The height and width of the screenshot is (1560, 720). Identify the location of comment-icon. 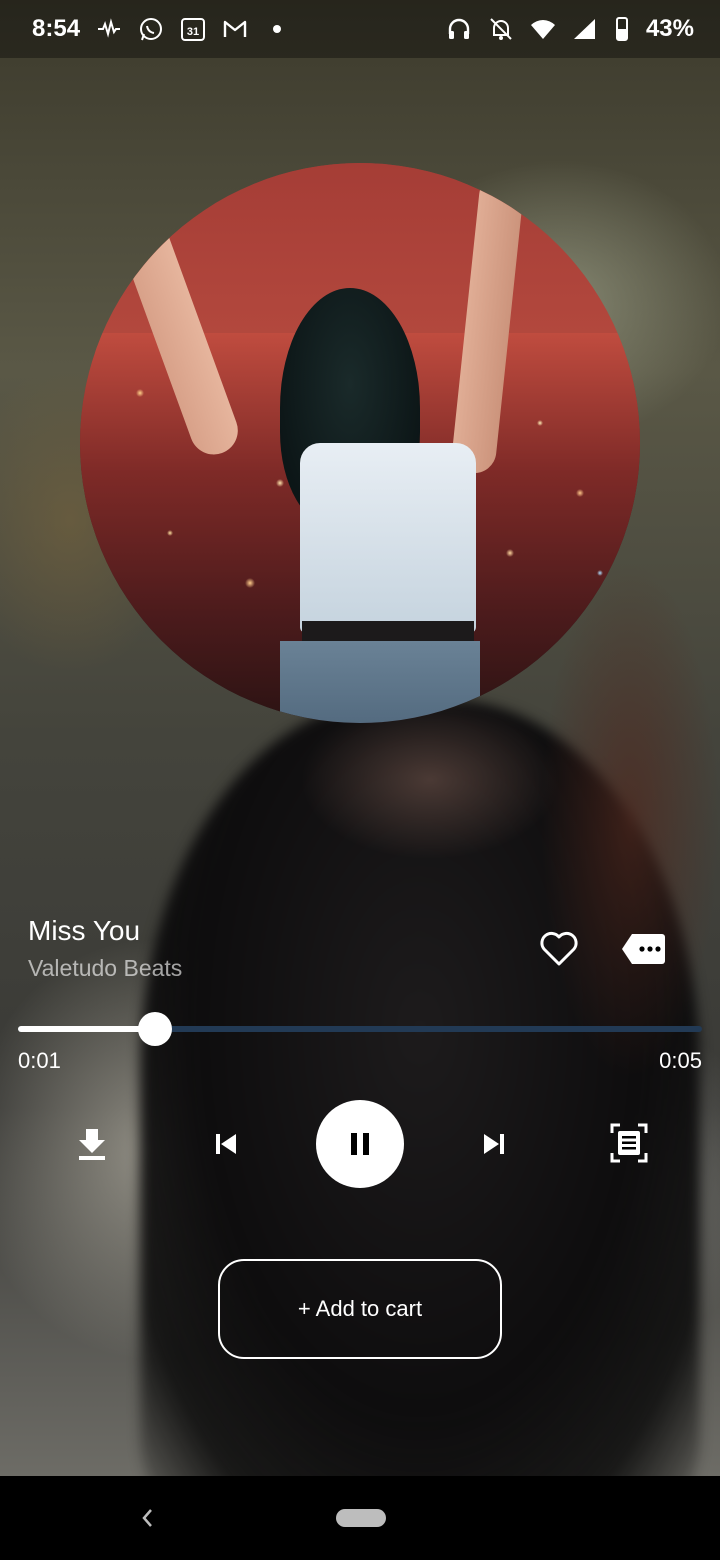
(643, 949).